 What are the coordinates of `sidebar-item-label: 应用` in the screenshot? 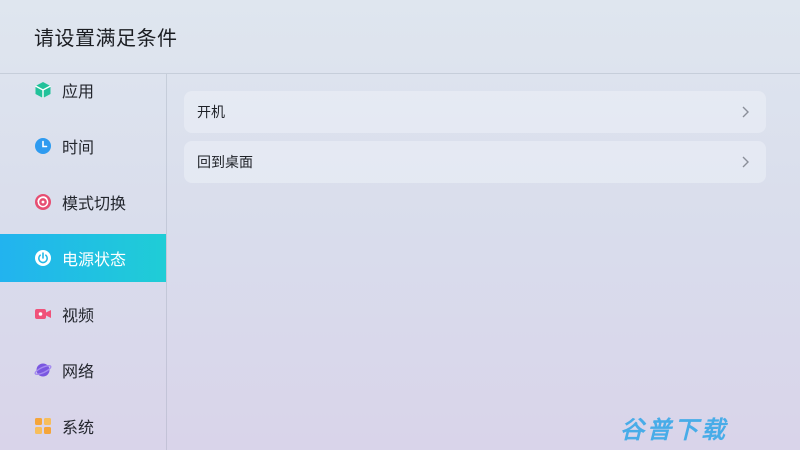 It's located at (78, 91).